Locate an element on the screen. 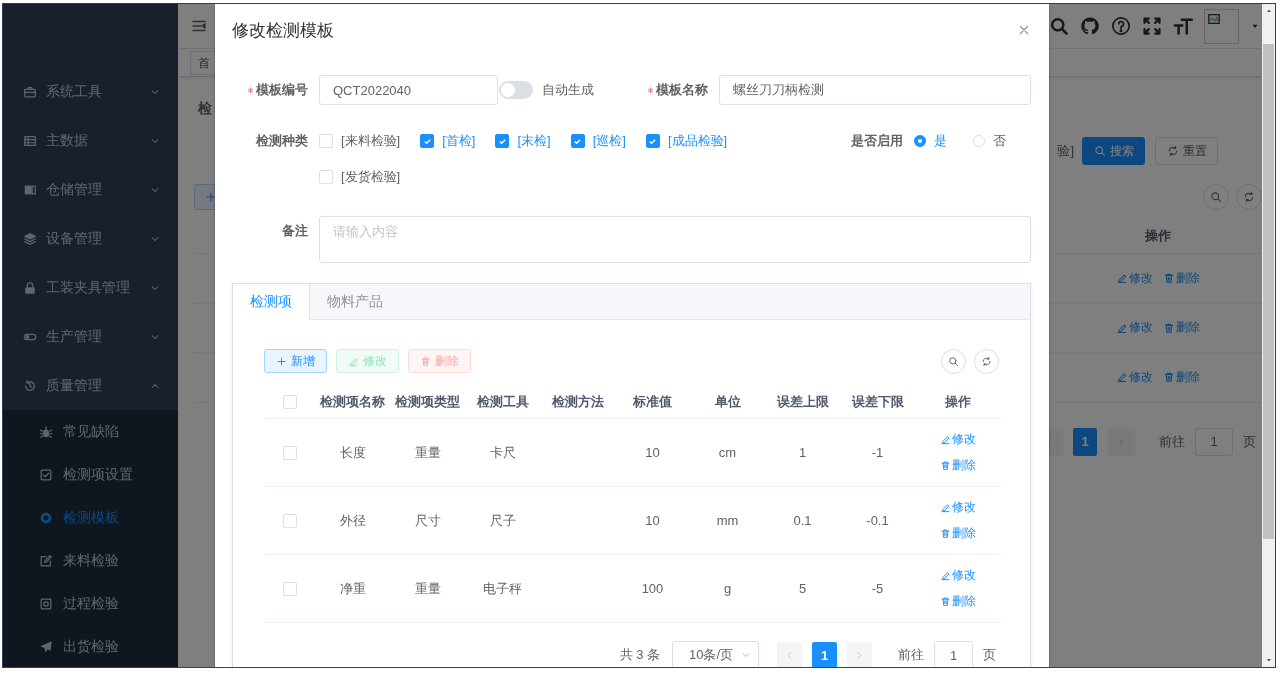  table-cell: 1 is located at coordinates (802, 452).